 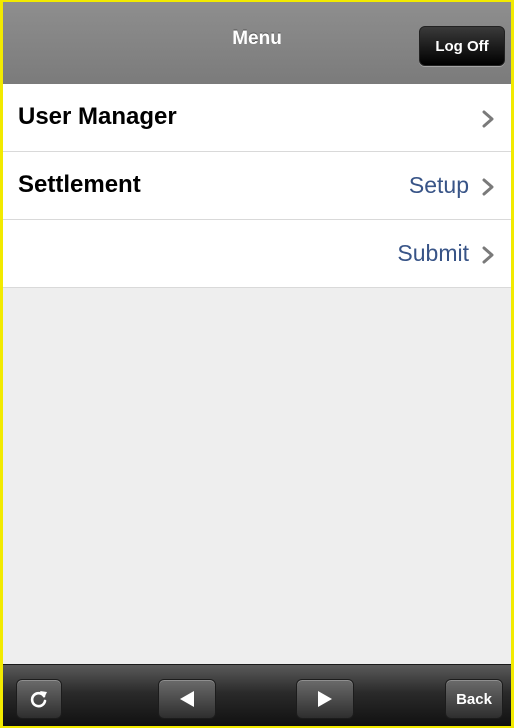 I want to click on back-button: Back, so click(x=474, y=699).